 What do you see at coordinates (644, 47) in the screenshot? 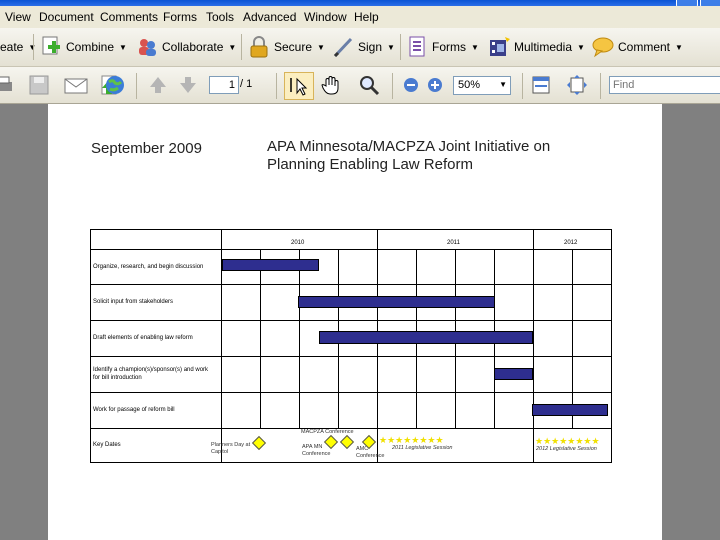
I see `comment-label: Comment` at bounding box center [644, 47].